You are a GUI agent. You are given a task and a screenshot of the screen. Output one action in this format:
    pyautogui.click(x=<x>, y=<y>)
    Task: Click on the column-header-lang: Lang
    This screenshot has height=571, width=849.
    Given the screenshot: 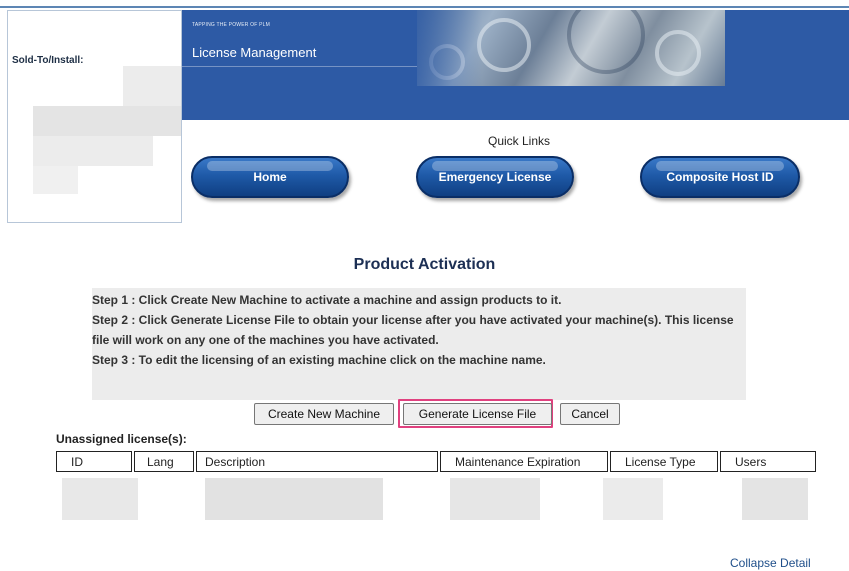 What is the action you would take?
    pyautogui.click(x=164, y=461)
    